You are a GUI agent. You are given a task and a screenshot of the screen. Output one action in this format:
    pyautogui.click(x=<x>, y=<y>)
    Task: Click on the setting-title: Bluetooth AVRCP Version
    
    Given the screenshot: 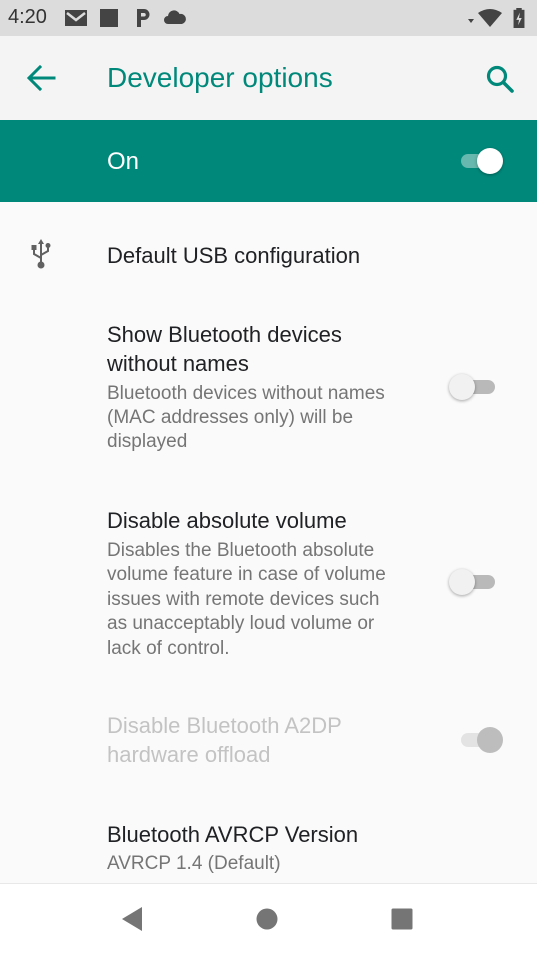 What is the action you would take?
    pyautogui.click(x=233, y=834)
    